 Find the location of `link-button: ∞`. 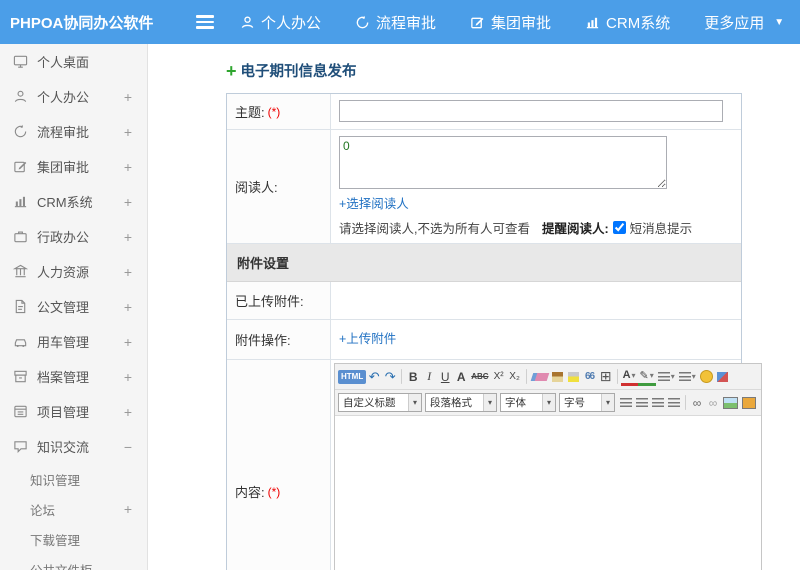

link-button: ∞ is located at coordinates (697, 403).